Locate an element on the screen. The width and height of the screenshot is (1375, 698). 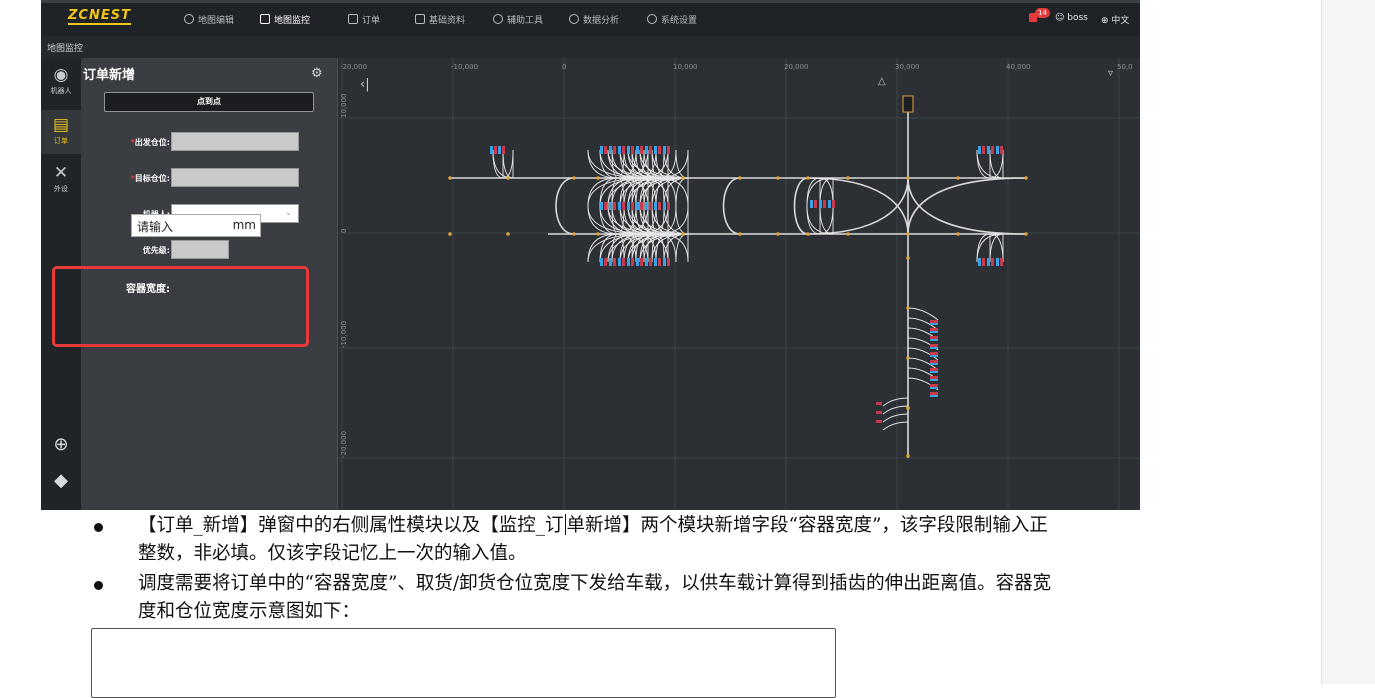
user-menu: ☺ boss is located at coordinates (1071, 18).